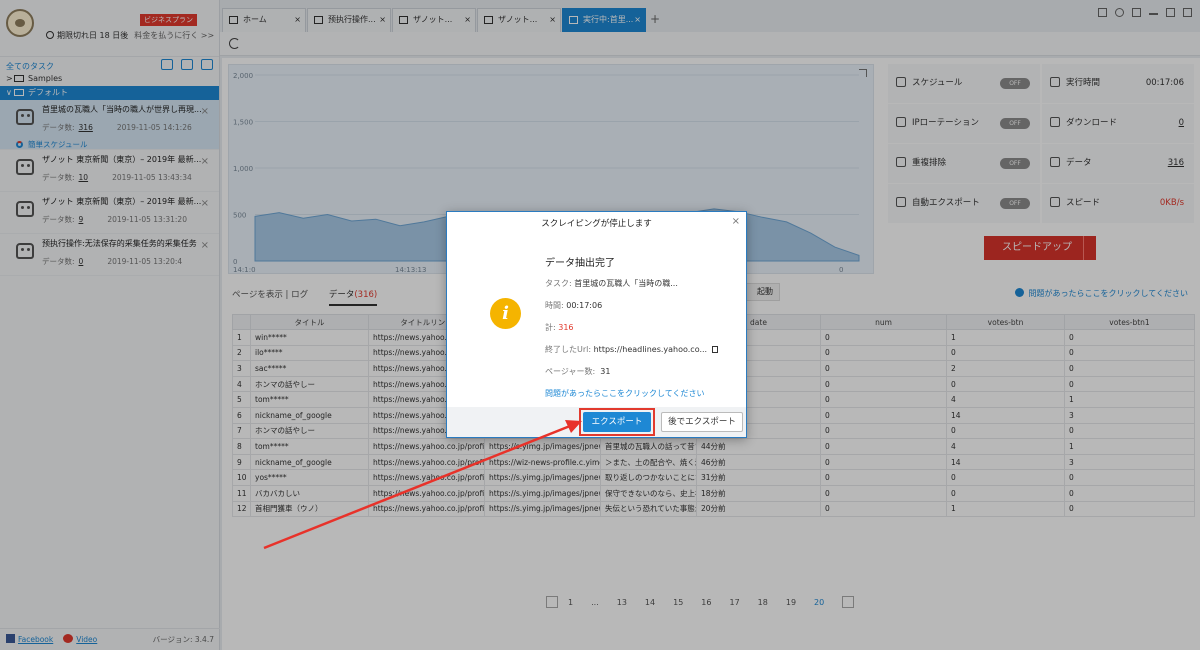 The width and height of the screenshot is (1200, 650). What do you see at coordinates (702, 422) in the screenshot?
I see `export-later-button: 後でエクスポート` at bounding box center [702, 422].